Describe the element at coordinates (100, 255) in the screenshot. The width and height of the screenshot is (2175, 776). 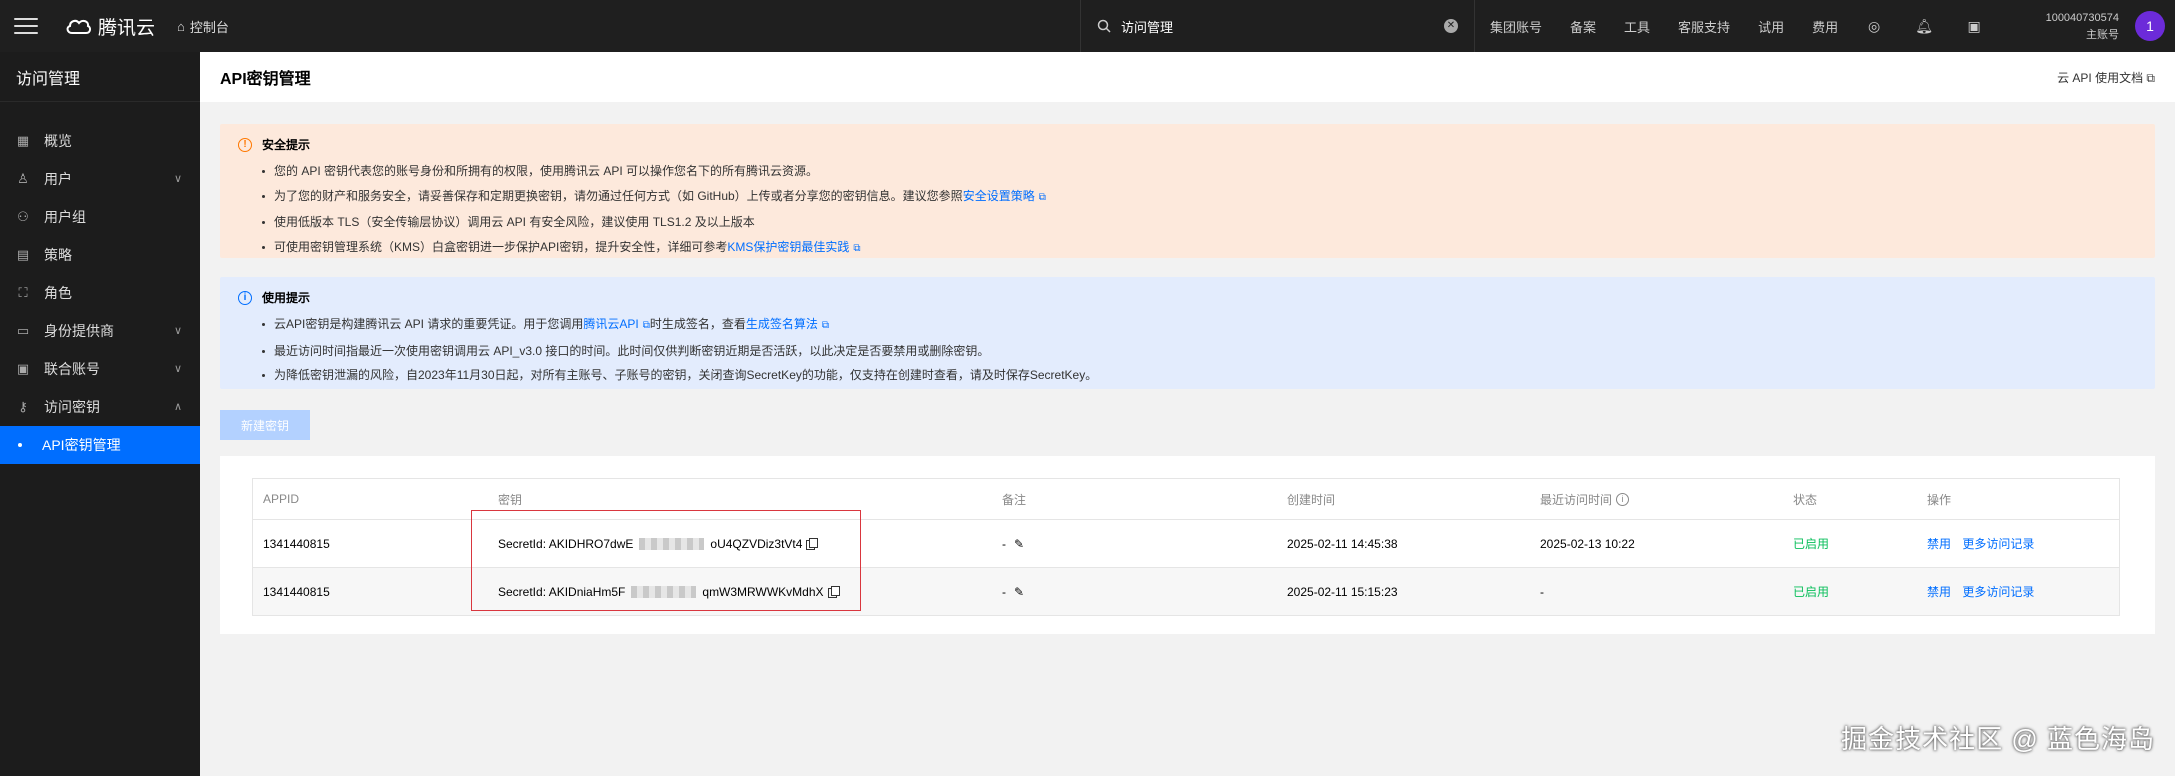
I see `sidebar-item-policies: ▤ 策略` at that location.